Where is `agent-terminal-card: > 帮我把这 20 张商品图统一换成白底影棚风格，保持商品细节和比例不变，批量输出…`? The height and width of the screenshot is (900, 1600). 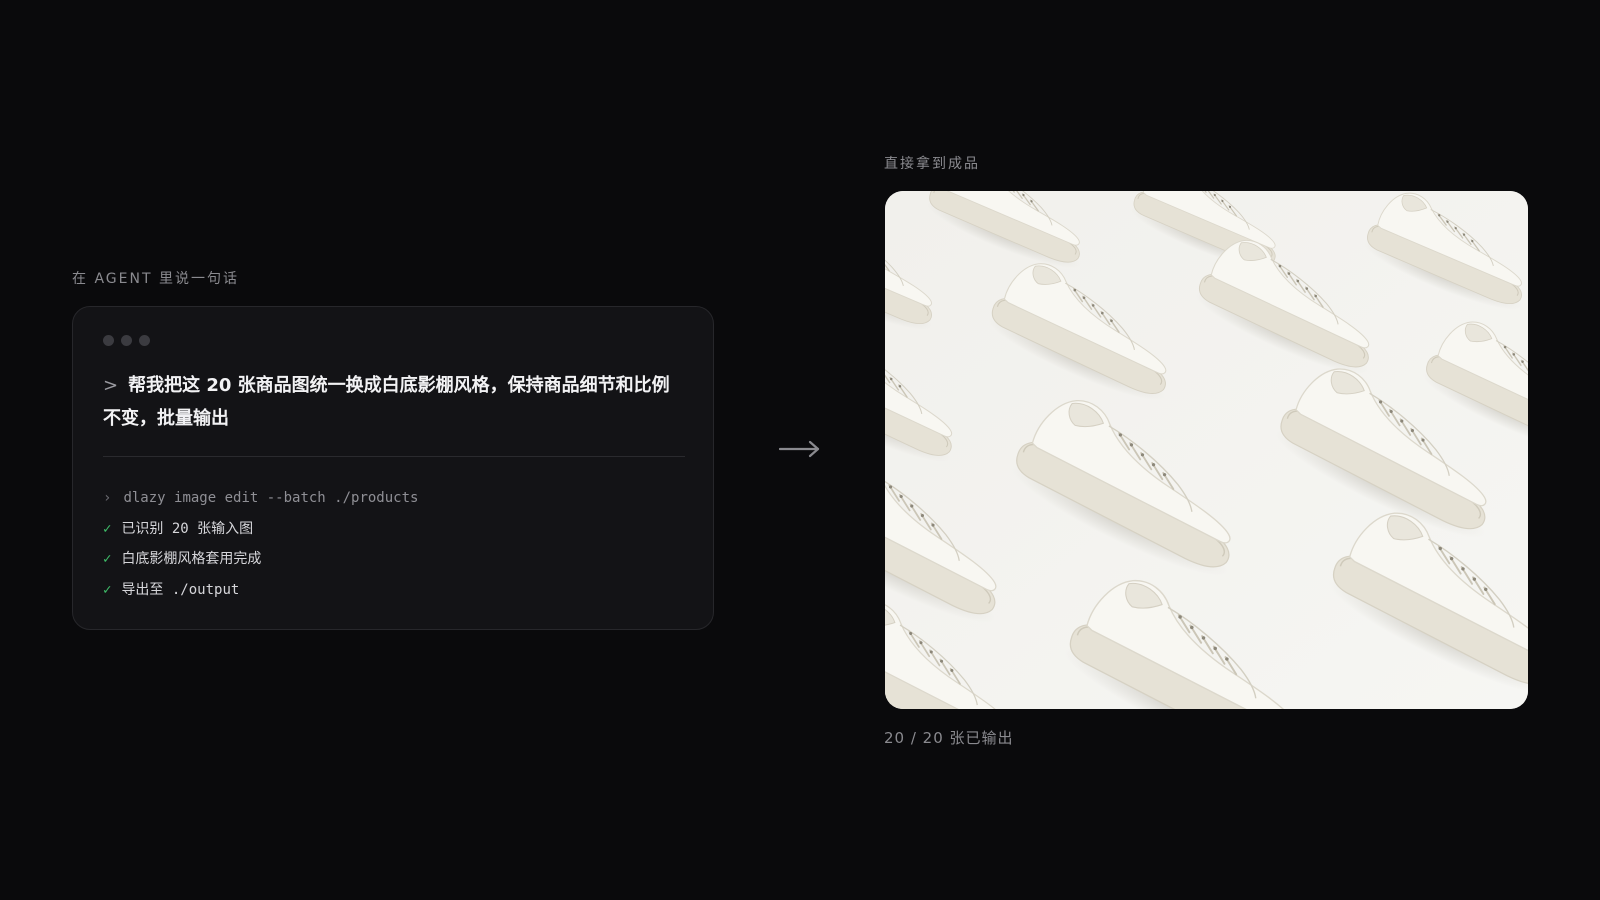
agent-terminal-card: > 帮我把这 20 张商品图统一换成白底影棚风格，保持商品细节和比例不变，批量输出… is located at coordinates (393, 468).